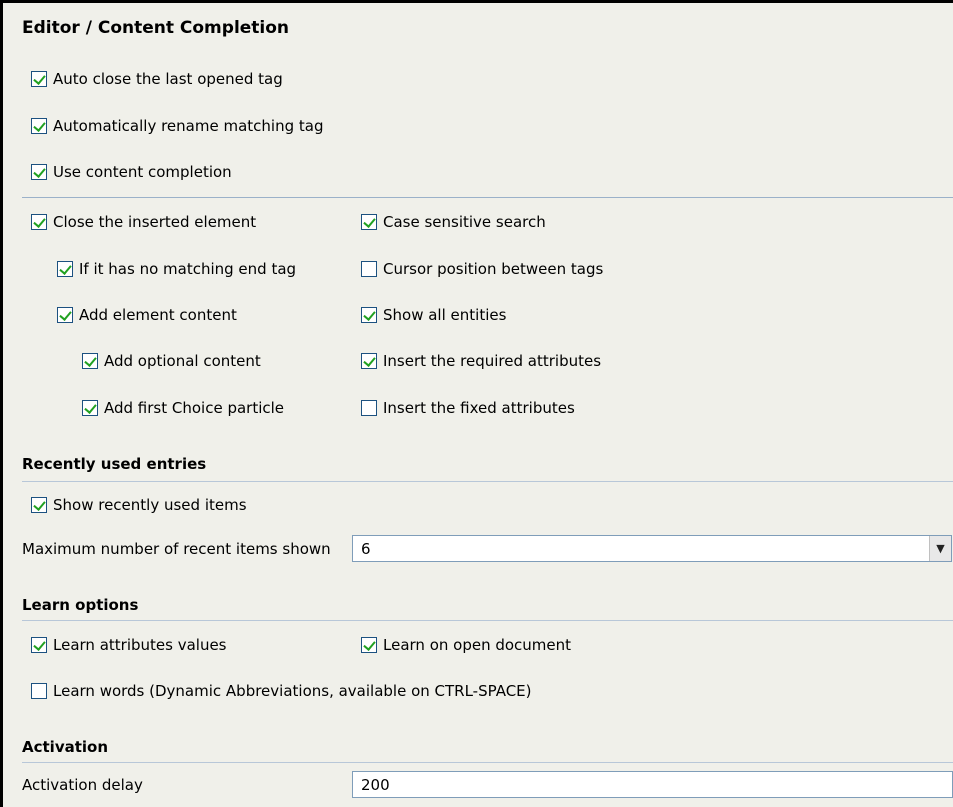 The height and width of the screenshot is (807, 953). Describe the element at coordinates (188, 269) in the screenshot. I see `no-matching-end-tag-label: If it has no matching end tag` at that location.